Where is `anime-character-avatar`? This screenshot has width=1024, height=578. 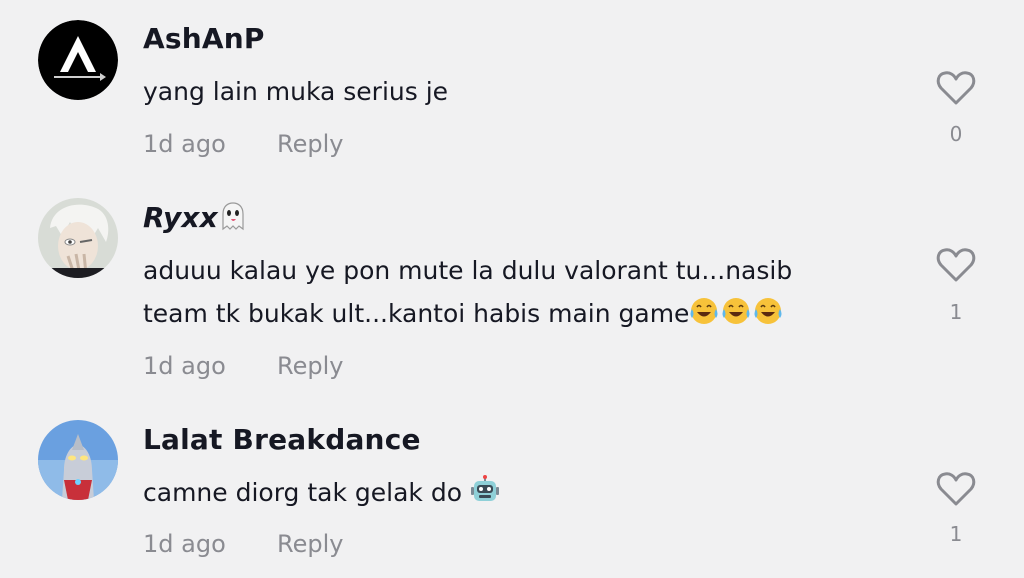 anime-character-avatar is located at coordinates (78, 238).